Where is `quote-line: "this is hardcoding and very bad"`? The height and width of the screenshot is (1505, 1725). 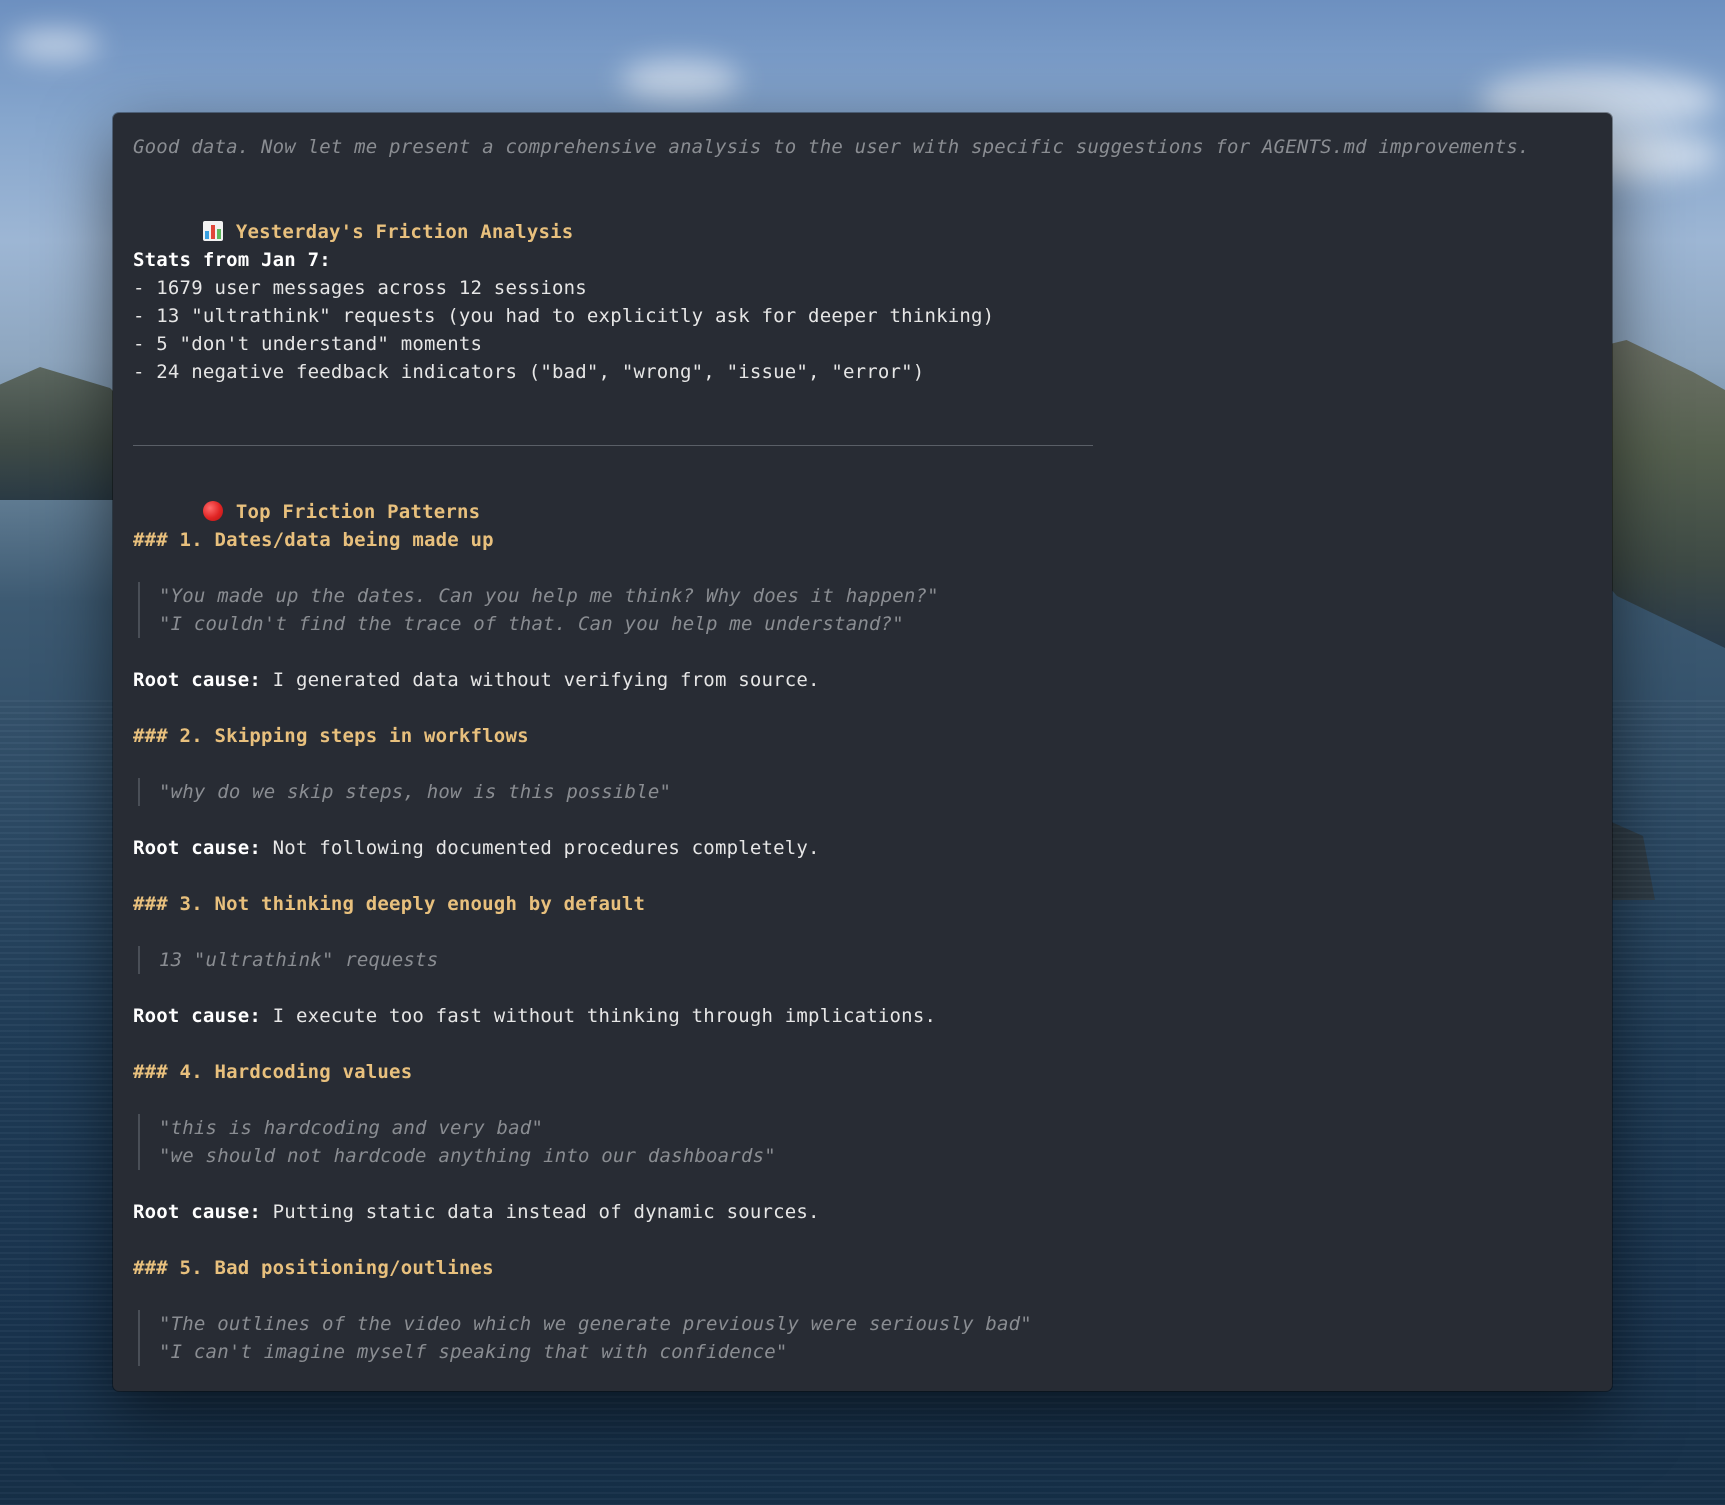
quote-line: "this is hardcoding and very bad" is located at coordinates (351, 1128).